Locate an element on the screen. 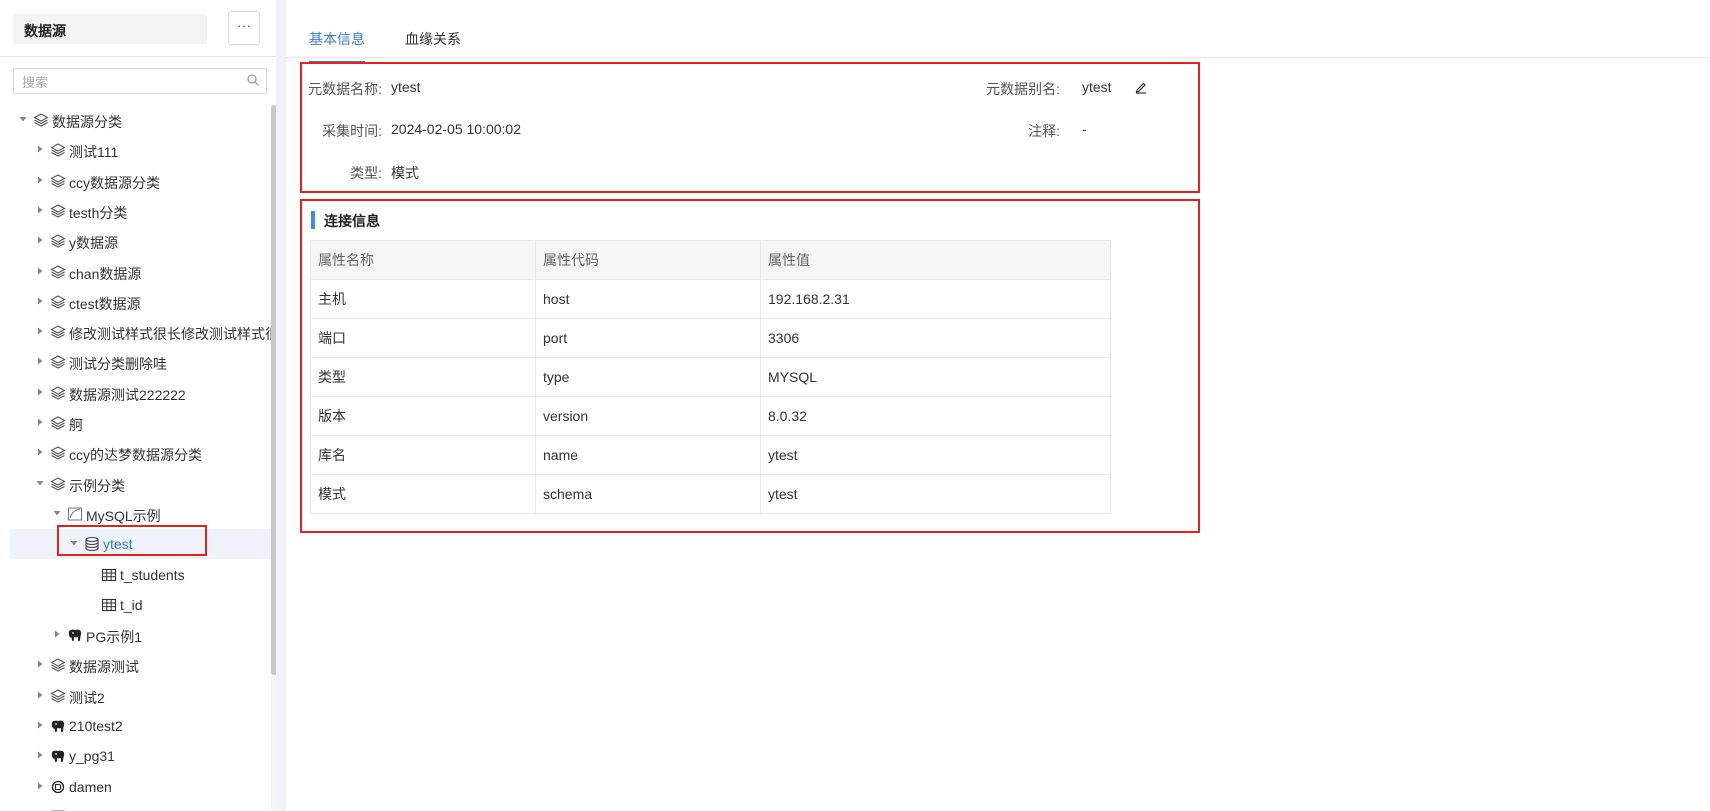 The height and width of the screenshot is (811, 1710). tree-node: y_pg31 is located at coordinates (138, 756).